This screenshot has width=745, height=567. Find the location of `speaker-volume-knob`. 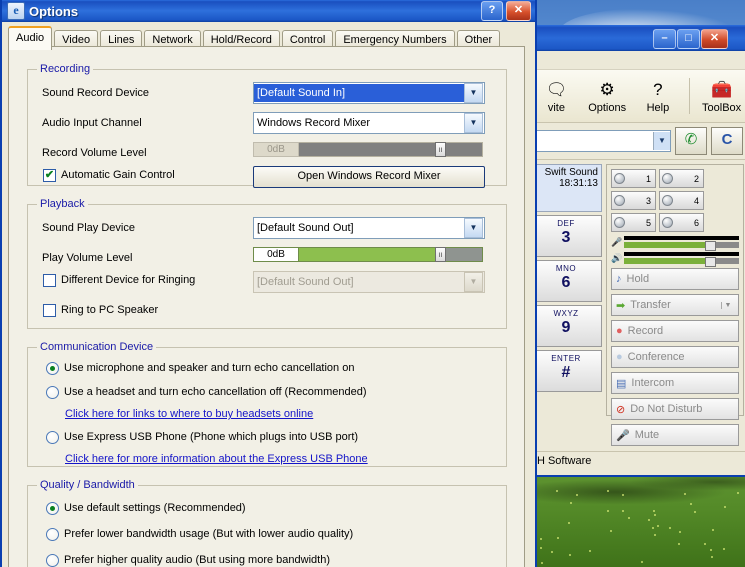

speaker-volume-knob is located at coordinates (710, 262).